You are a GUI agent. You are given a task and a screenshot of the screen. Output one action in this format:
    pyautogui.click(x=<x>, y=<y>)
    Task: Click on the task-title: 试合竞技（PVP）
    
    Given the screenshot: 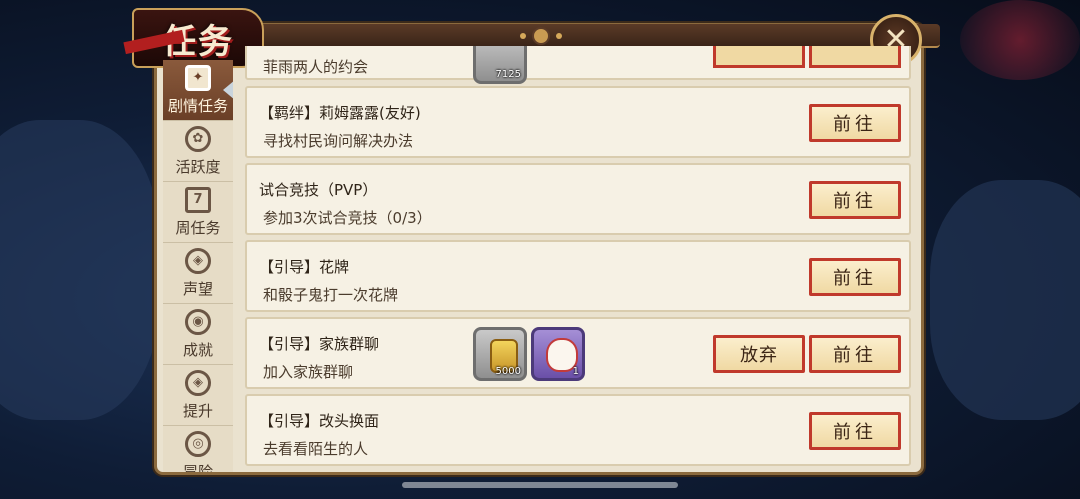 What is the action you would take?
    pyautogui.click(x=318, y=190)
    